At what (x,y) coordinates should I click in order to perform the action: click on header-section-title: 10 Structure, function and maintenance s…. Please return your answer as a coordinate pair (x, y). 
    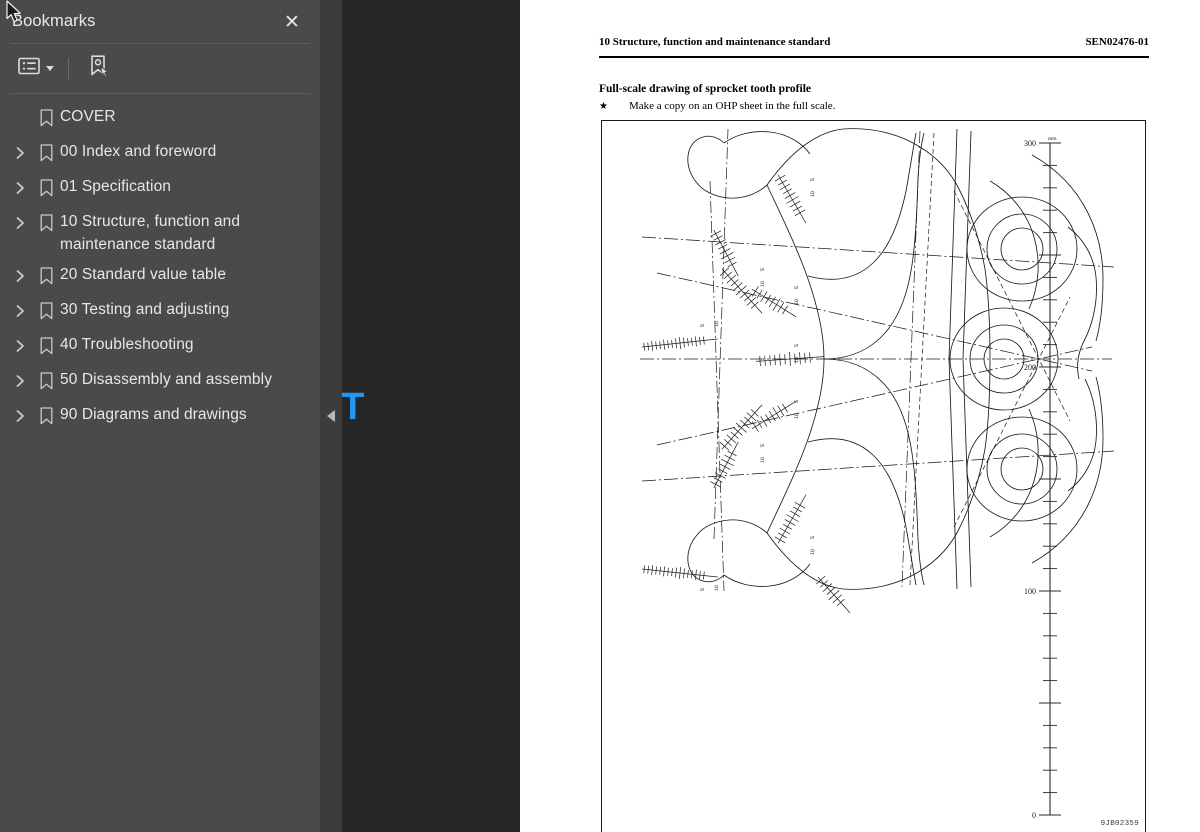
    Looking at the image, I should click on (715, 42).